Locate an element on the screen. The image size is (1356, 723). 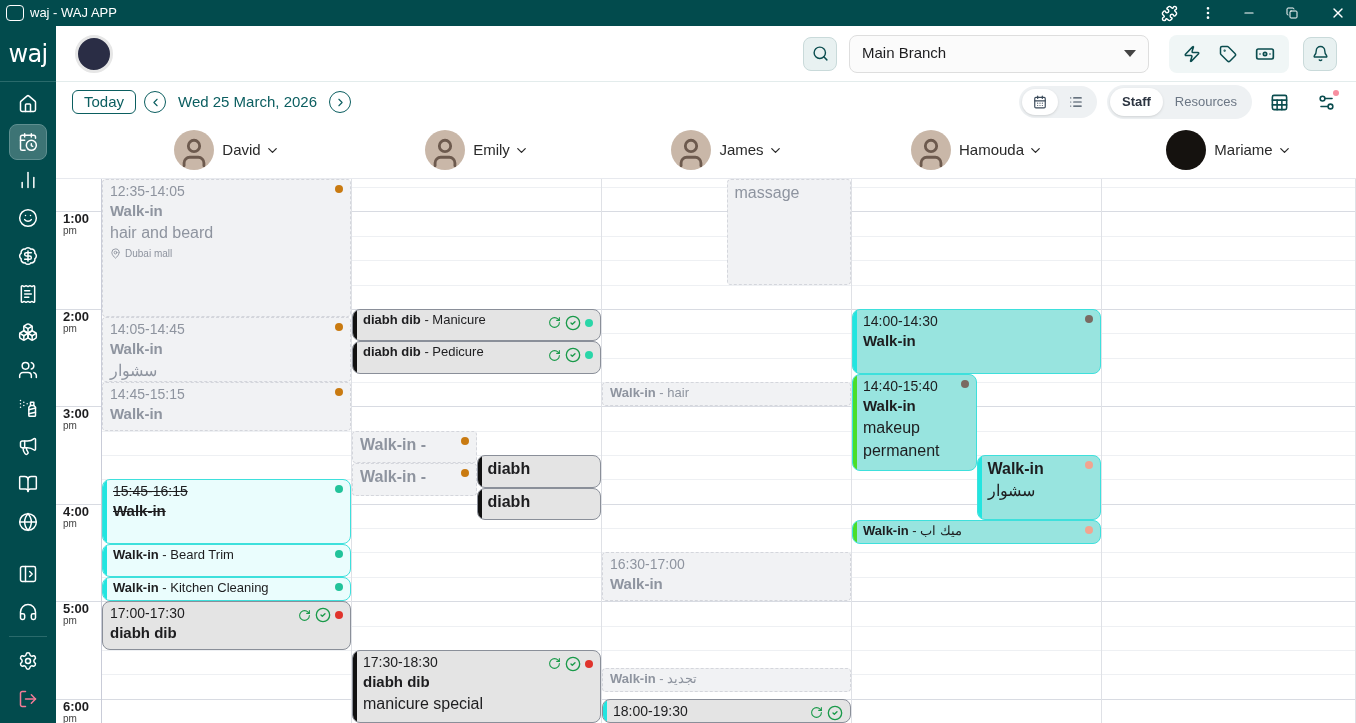
logout-icon is located at coordinates (28, 699).